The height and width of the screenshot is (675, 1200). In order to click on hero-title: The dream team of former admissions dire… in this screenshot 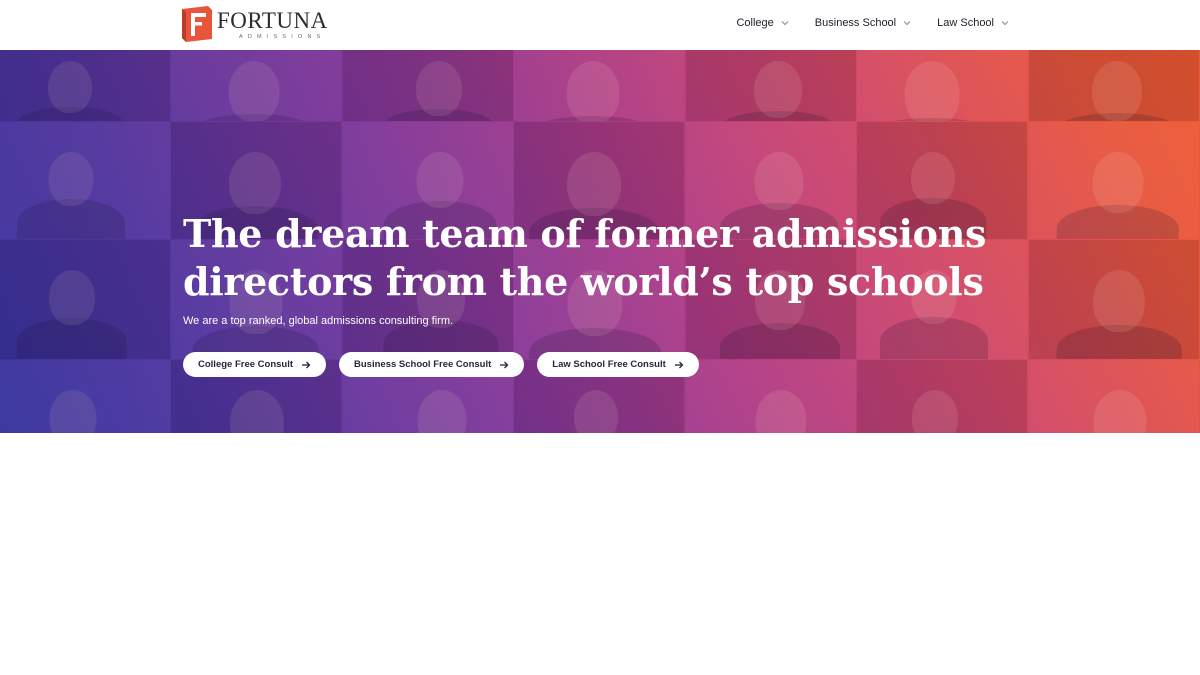, I will do `click(593, 258)`.